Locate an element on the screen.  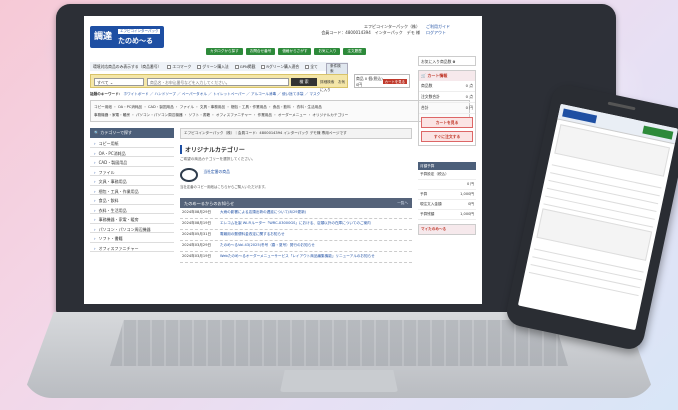
category-link: オーダーメニュー is located at coordinates (292, 115).